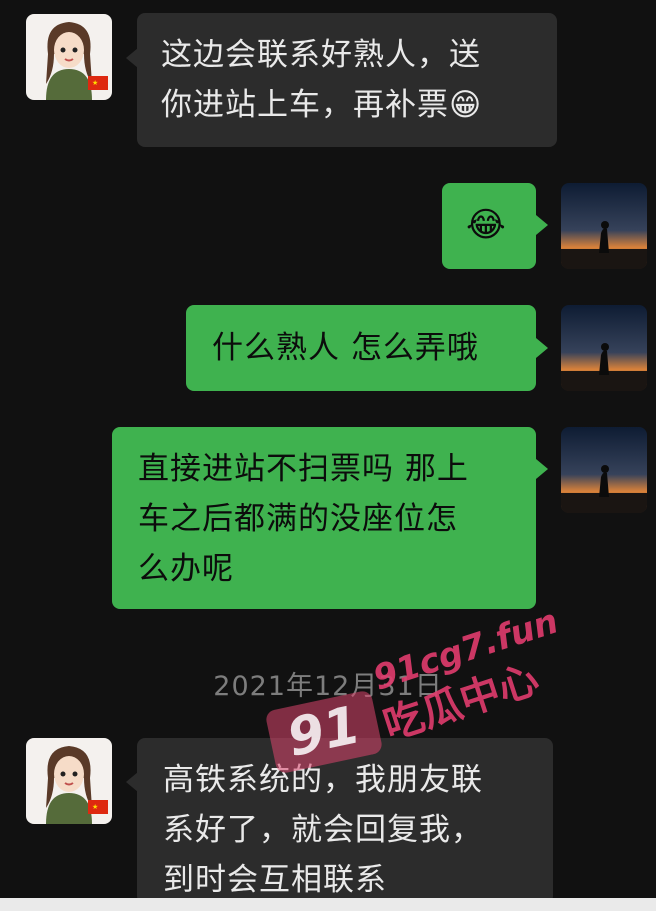 The image size is (656, 911). What do you see at coordinates (347, 80) in the screenshot?
I see `message-incoming: 这边会联系好熟人，送 你进站上车，再补票😁` at bounding box center [347, 80].